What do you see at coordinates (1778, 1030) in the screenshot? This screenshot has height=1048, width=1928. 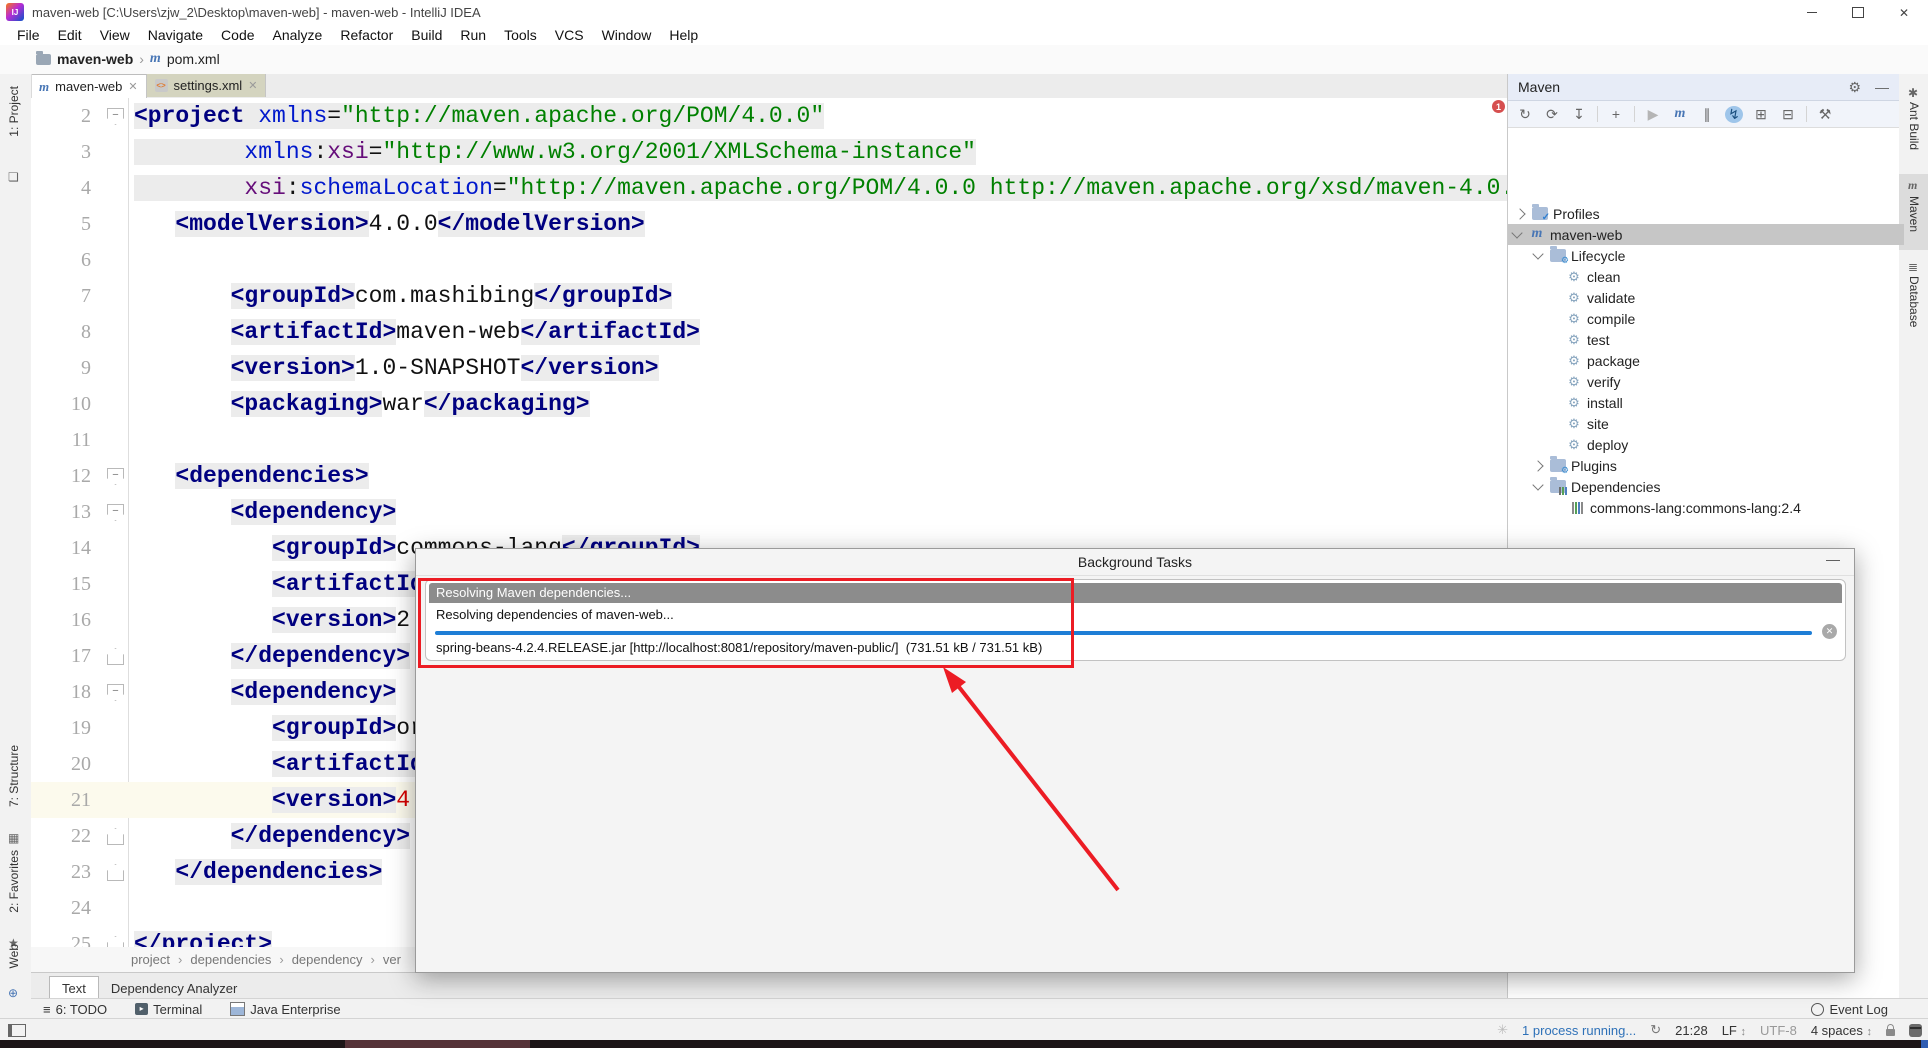 I see `encoding-widget: UTF-8` at bounding box center [1778, 1030].